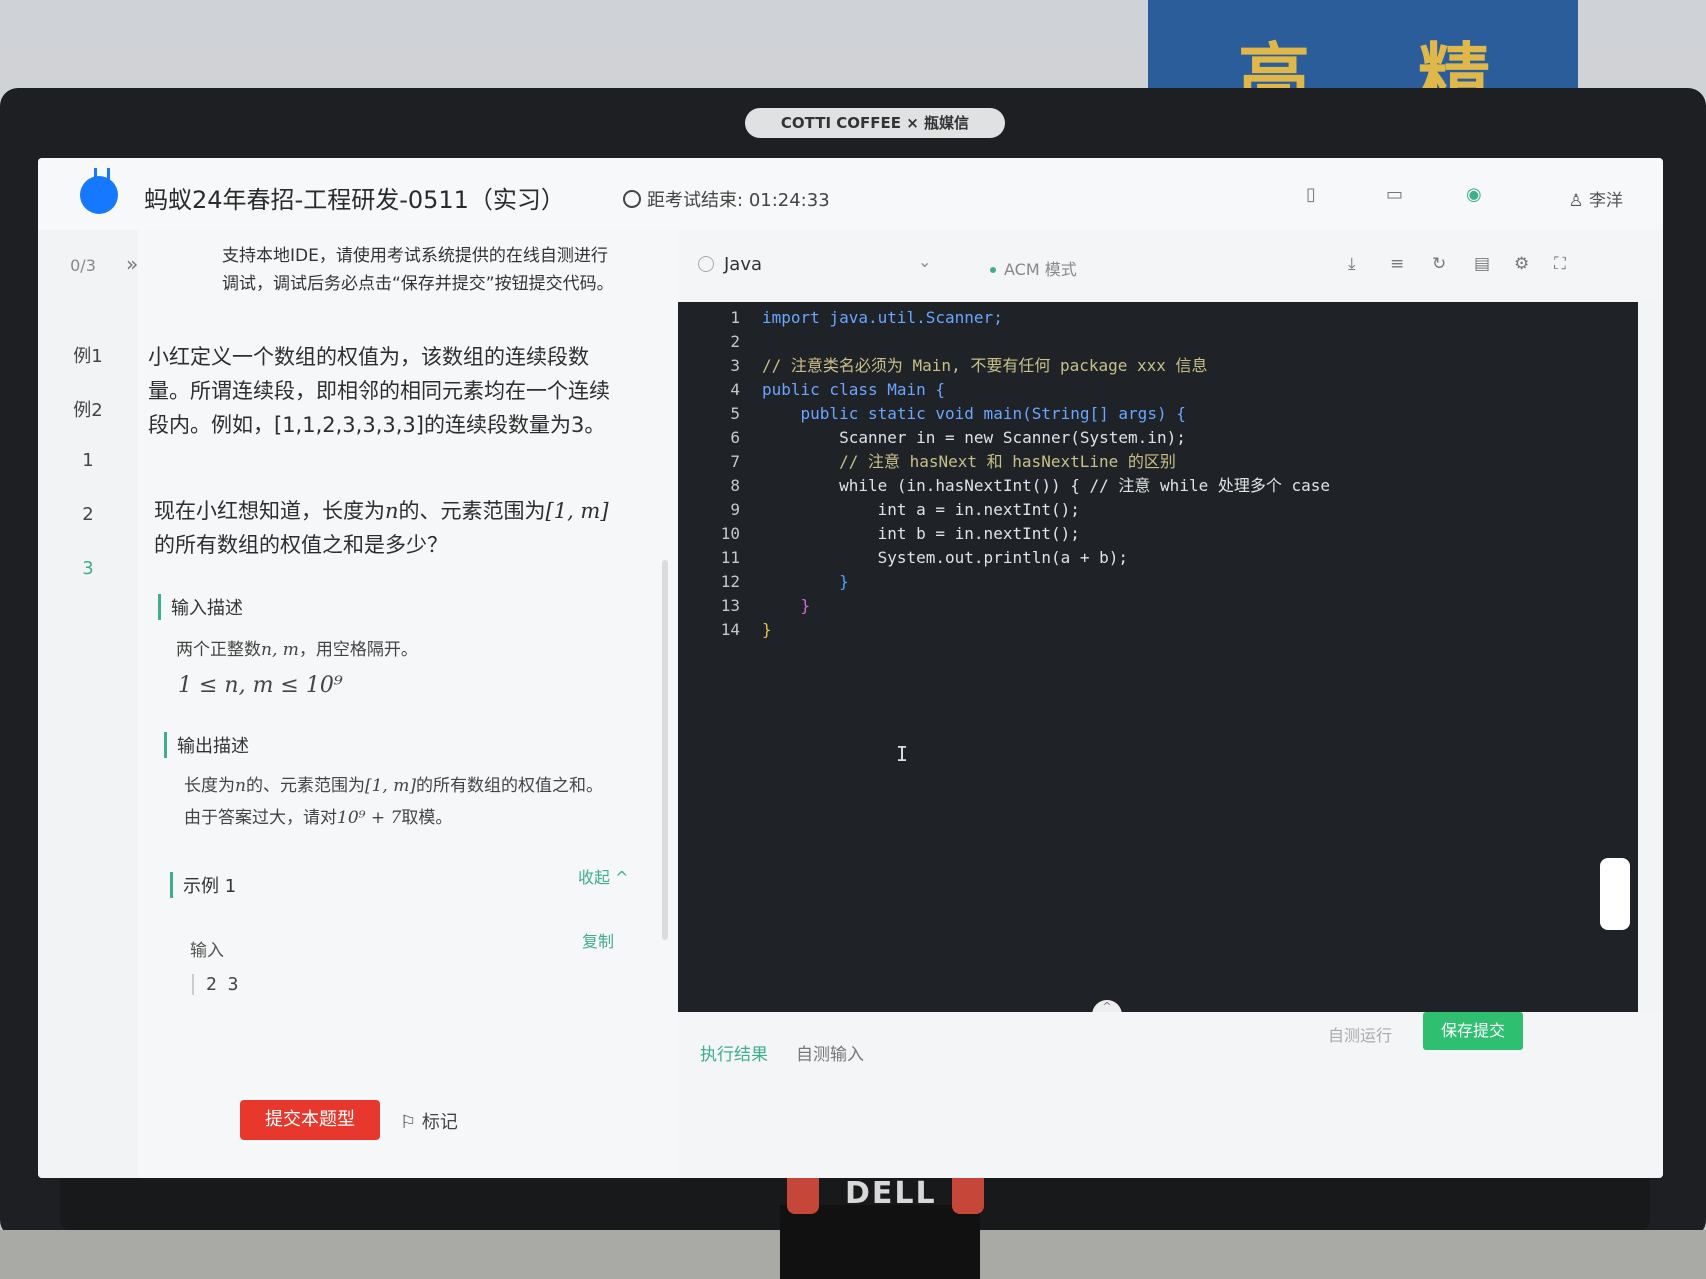 The image size is (1706, 1279). What do you see at coordinates (1158, 389) in the screenshot?
I see `code-line: 4 public class Main {` at bounding box center [1158, 389].